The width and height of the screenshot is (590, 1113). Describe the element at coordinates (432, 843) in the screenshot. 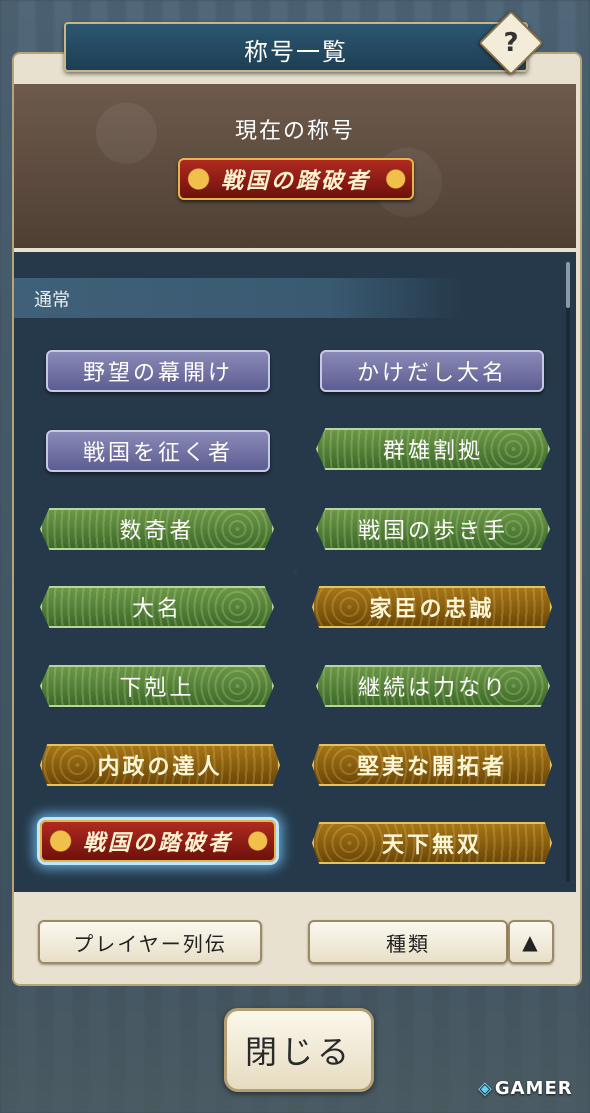

I see `title-item: 天下無双` at that location.